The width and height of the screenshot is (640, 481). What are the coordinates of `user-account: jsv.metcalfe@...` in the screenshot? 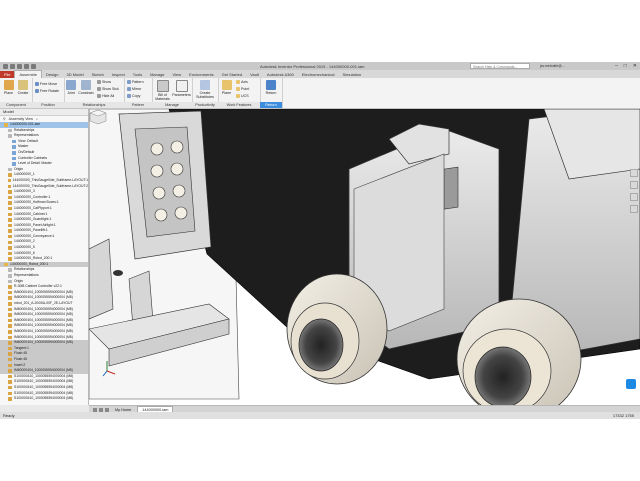 It's located at (552, 66).